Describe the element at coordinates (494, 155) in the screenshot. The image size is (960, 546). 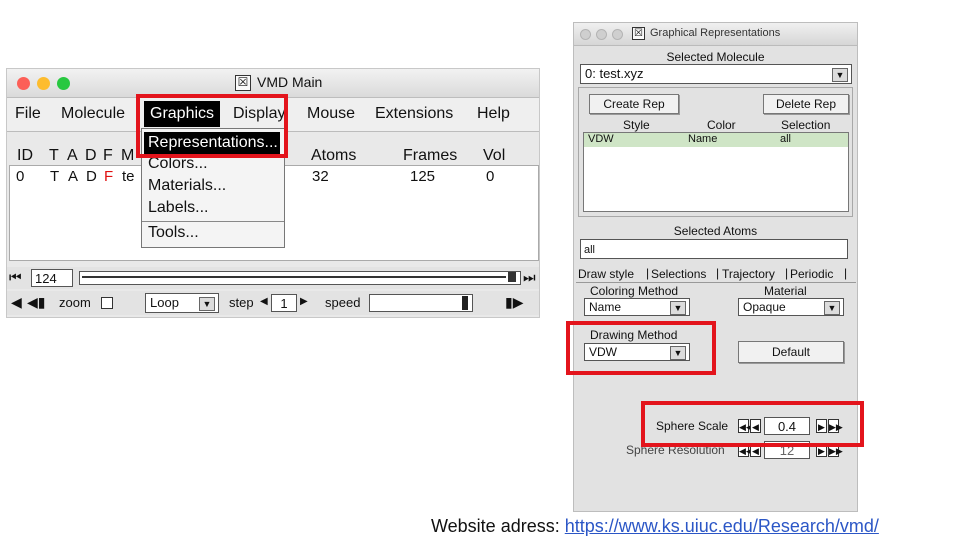
I see `col-vol: Vol` at that location.